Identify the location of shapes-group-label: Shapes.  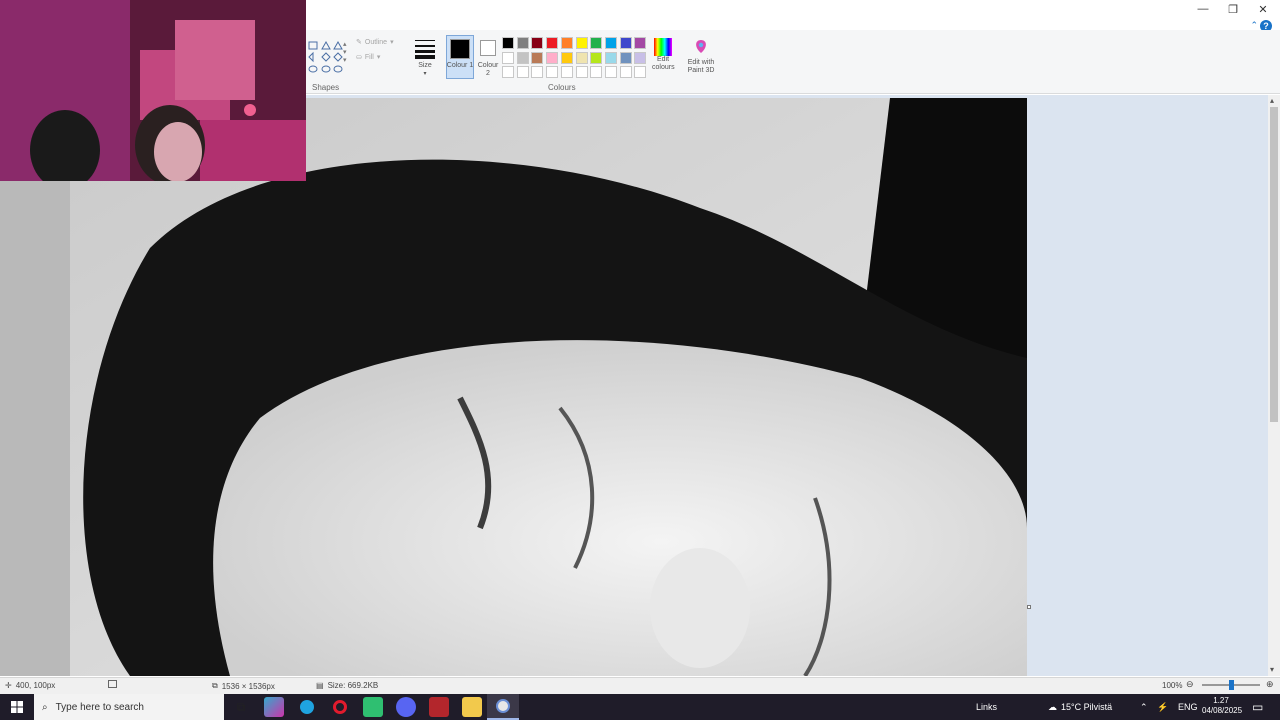
(326, 87).